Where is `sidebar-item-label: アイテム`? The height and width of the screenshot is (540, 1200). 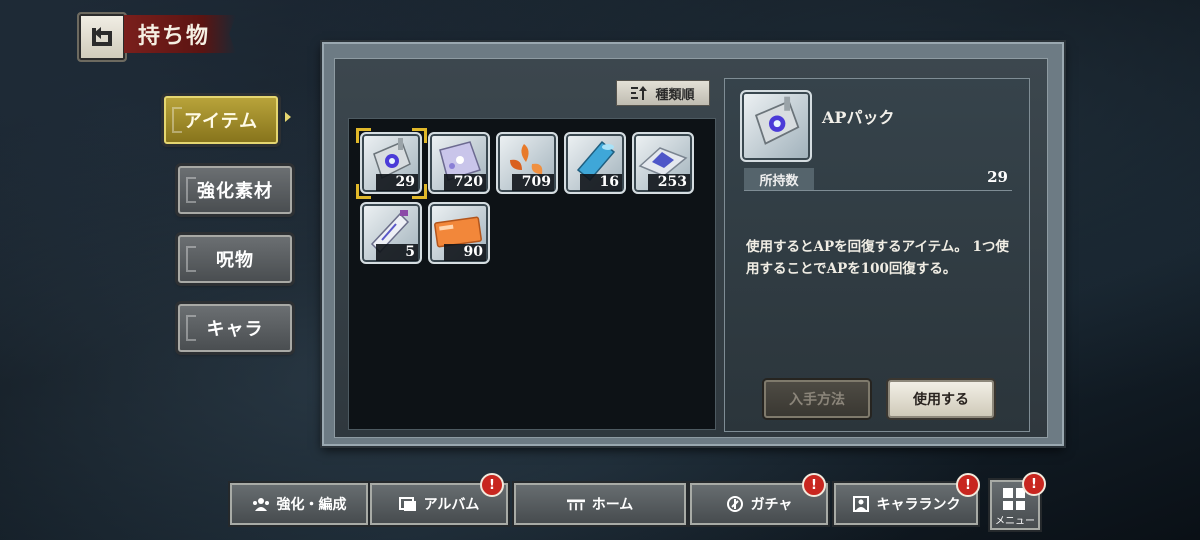
sidebar-item-label: アイテム is located at coordinates (221, 121).